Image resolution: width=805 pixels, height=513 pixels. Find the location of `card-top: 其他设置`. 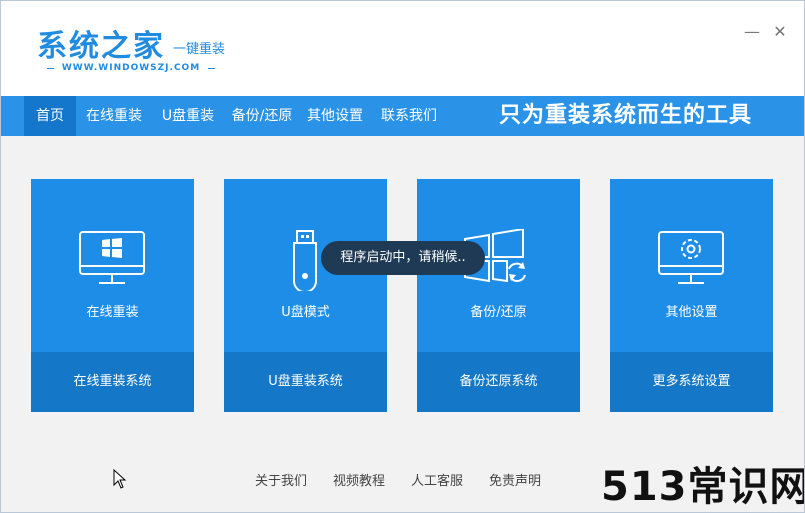

card-top: 其他设置 is located at coordinates (691, 265).